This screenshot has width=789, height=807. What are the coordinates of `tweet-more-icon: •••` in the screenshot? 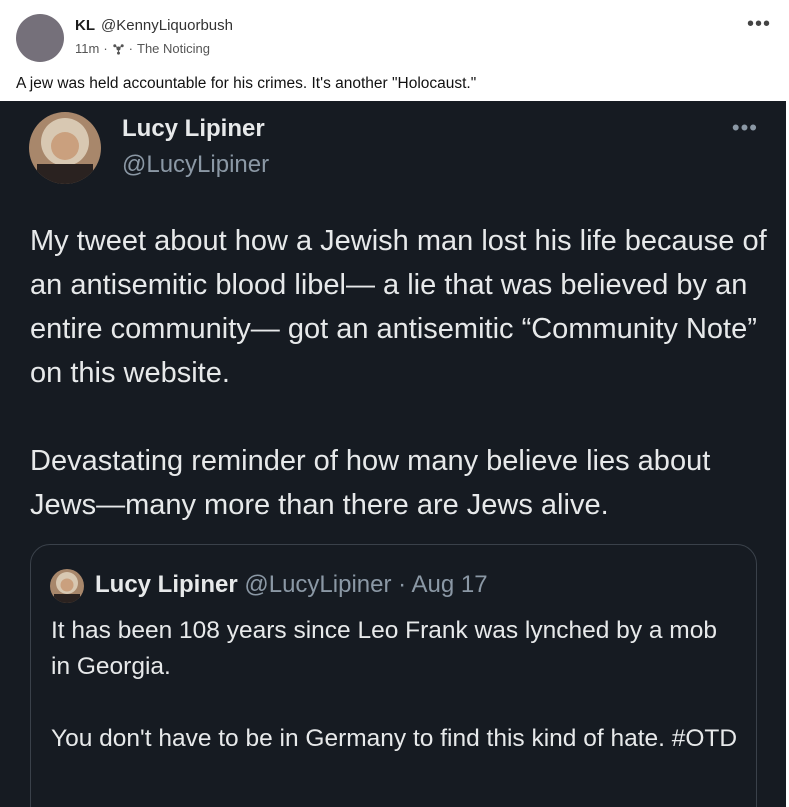 It's located at (744, 127).